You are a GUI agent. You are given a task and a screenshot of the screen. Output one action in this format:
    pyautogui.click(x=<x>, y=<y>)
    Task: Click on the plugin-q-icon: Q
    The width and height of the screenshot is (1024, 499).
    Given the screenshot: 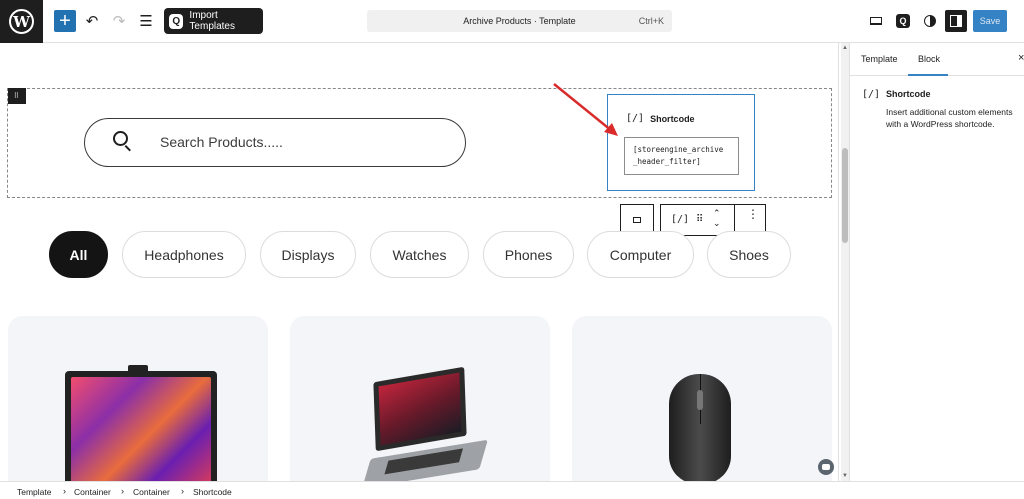 What is the action you would take?
    pyautogui.click(x=903, y=21)
    